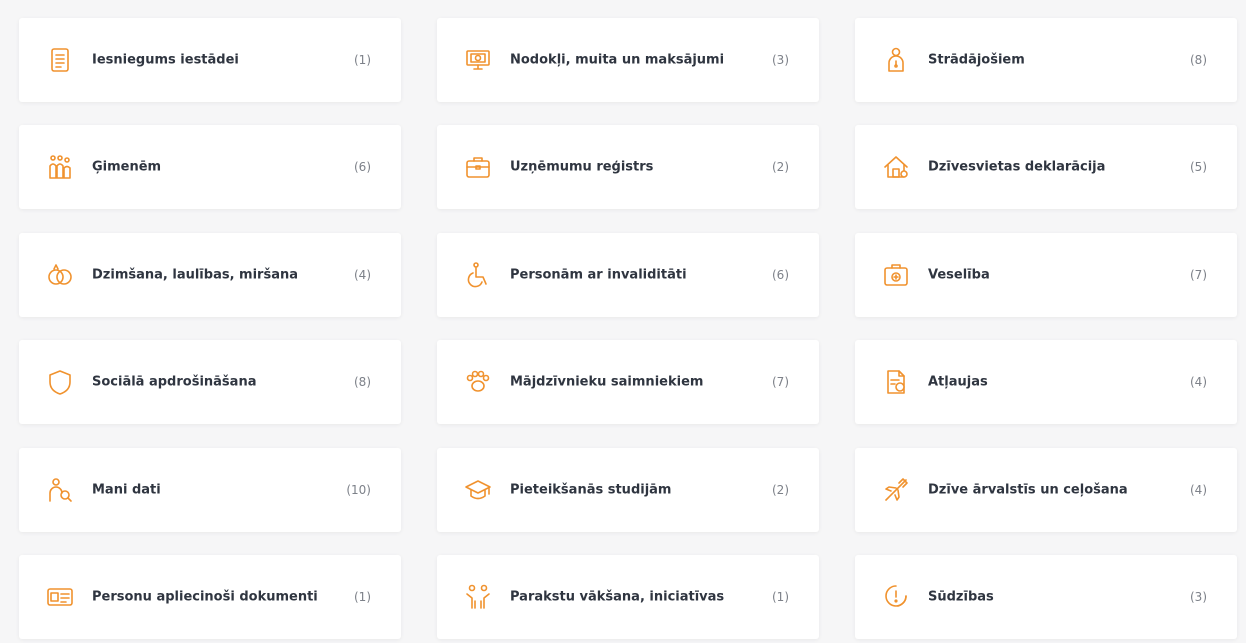 The image size is (1246, 643). What do you see at coordinates (210, 490) in the screenshot?
I see `category-card: Mani dati (10)` at bounding box center [210, 490].